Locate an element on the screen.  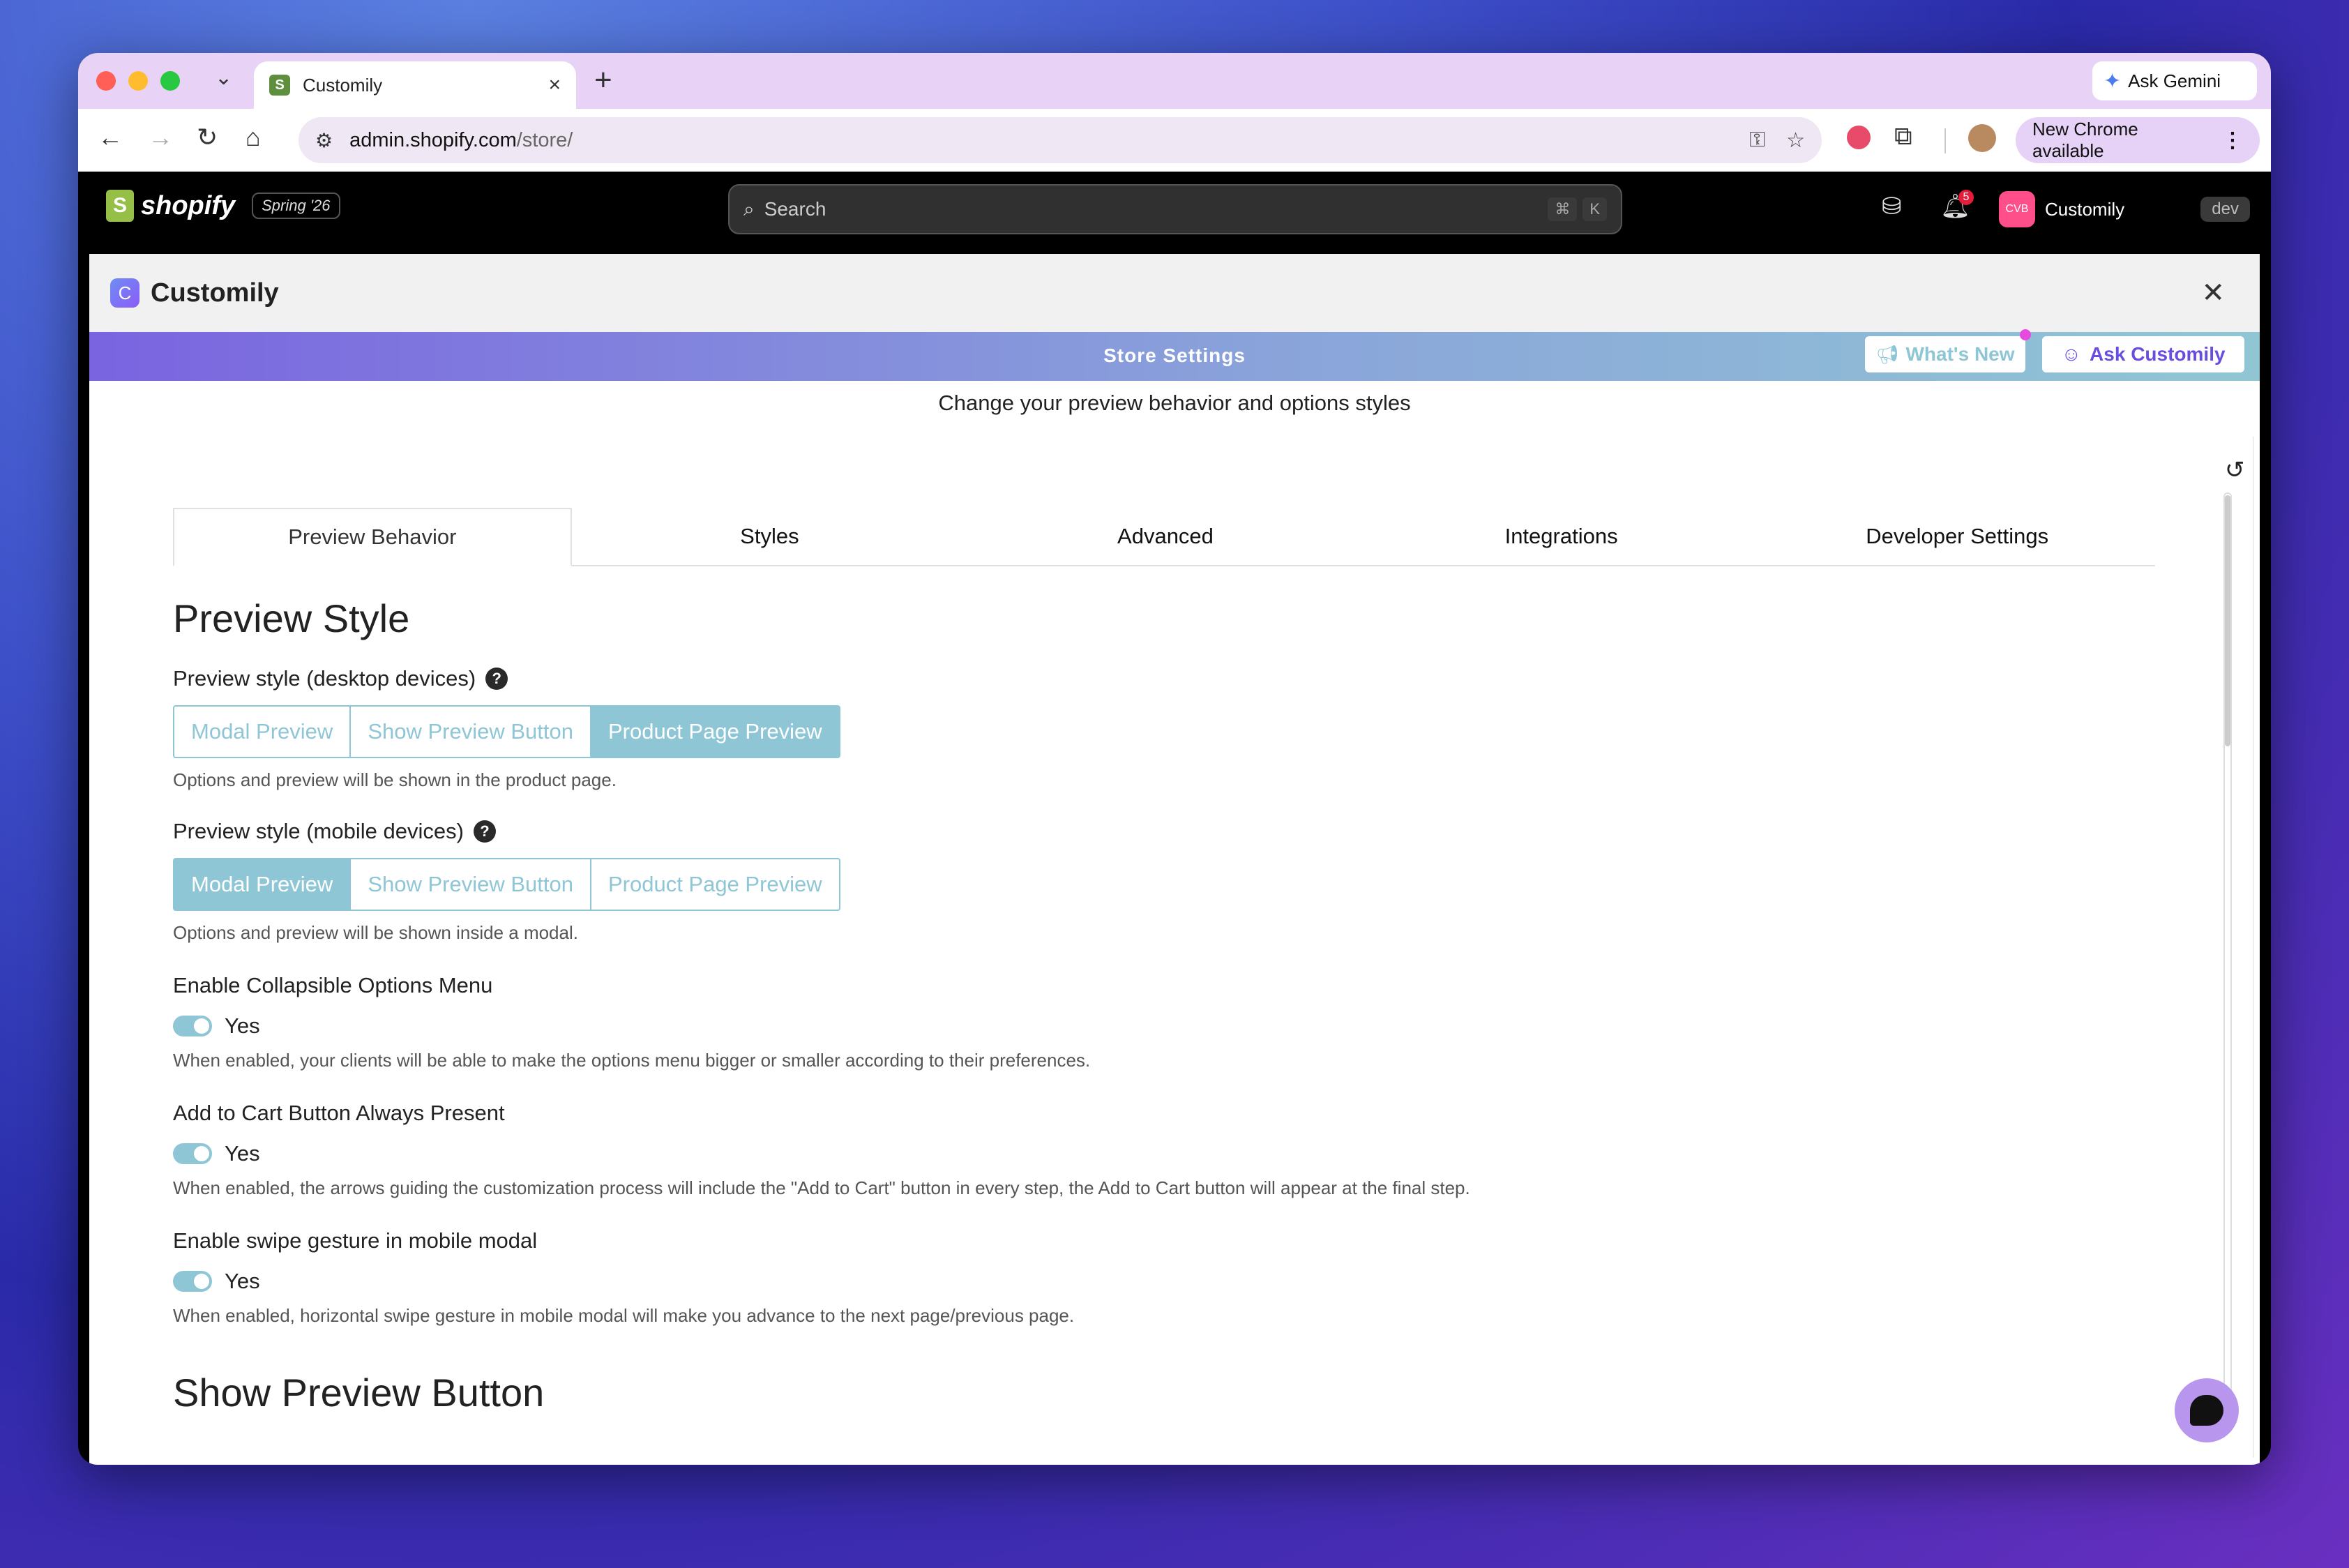
ask-customily-button: ☺ Ask Customily is located at coordinates (2143, 354).